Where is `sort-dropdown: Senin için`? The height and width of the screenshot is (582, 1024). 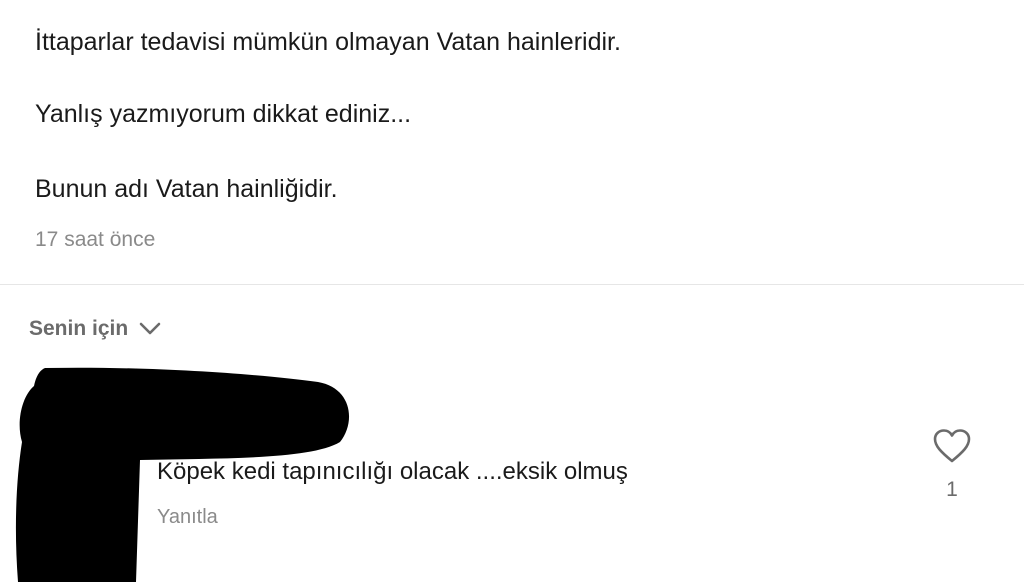 sort-dropdown: Senin için is located at coordinates (95, 329).